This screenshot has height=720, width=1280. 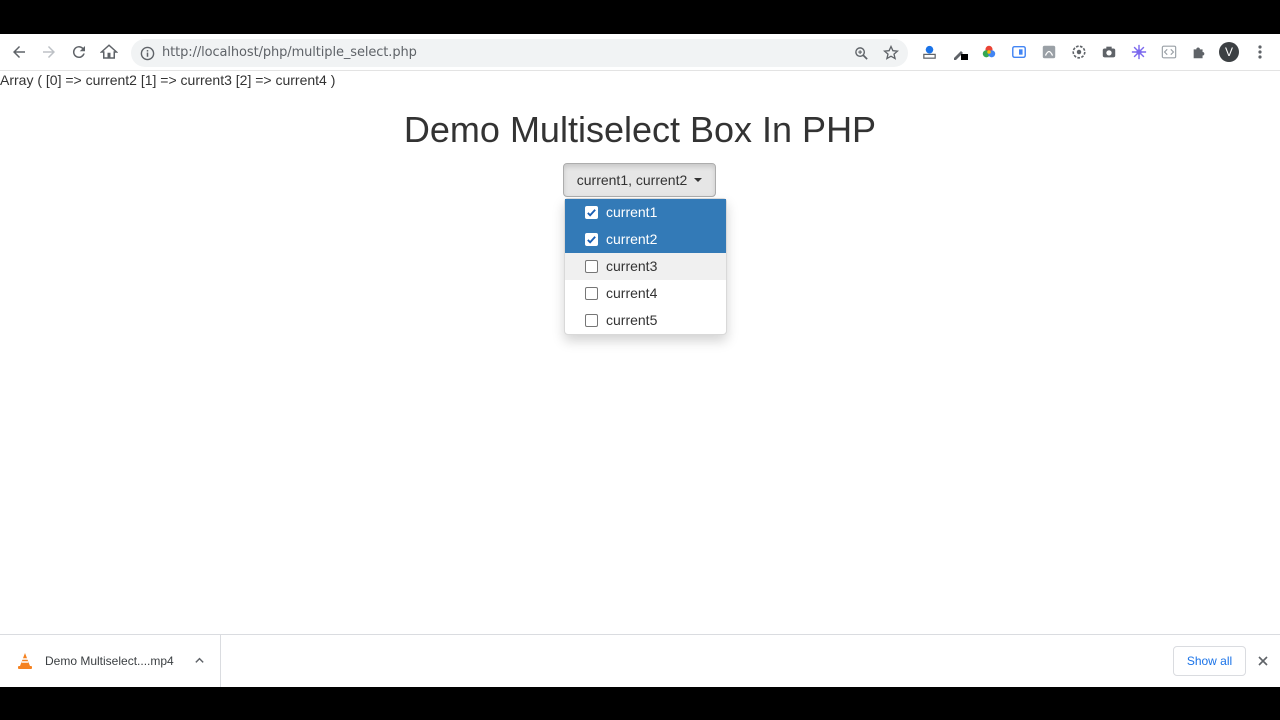 What do you see at coordinates (929, 52) in the screenshot?
I see `extension-stamp-icon` at bounding box center [929, 52].